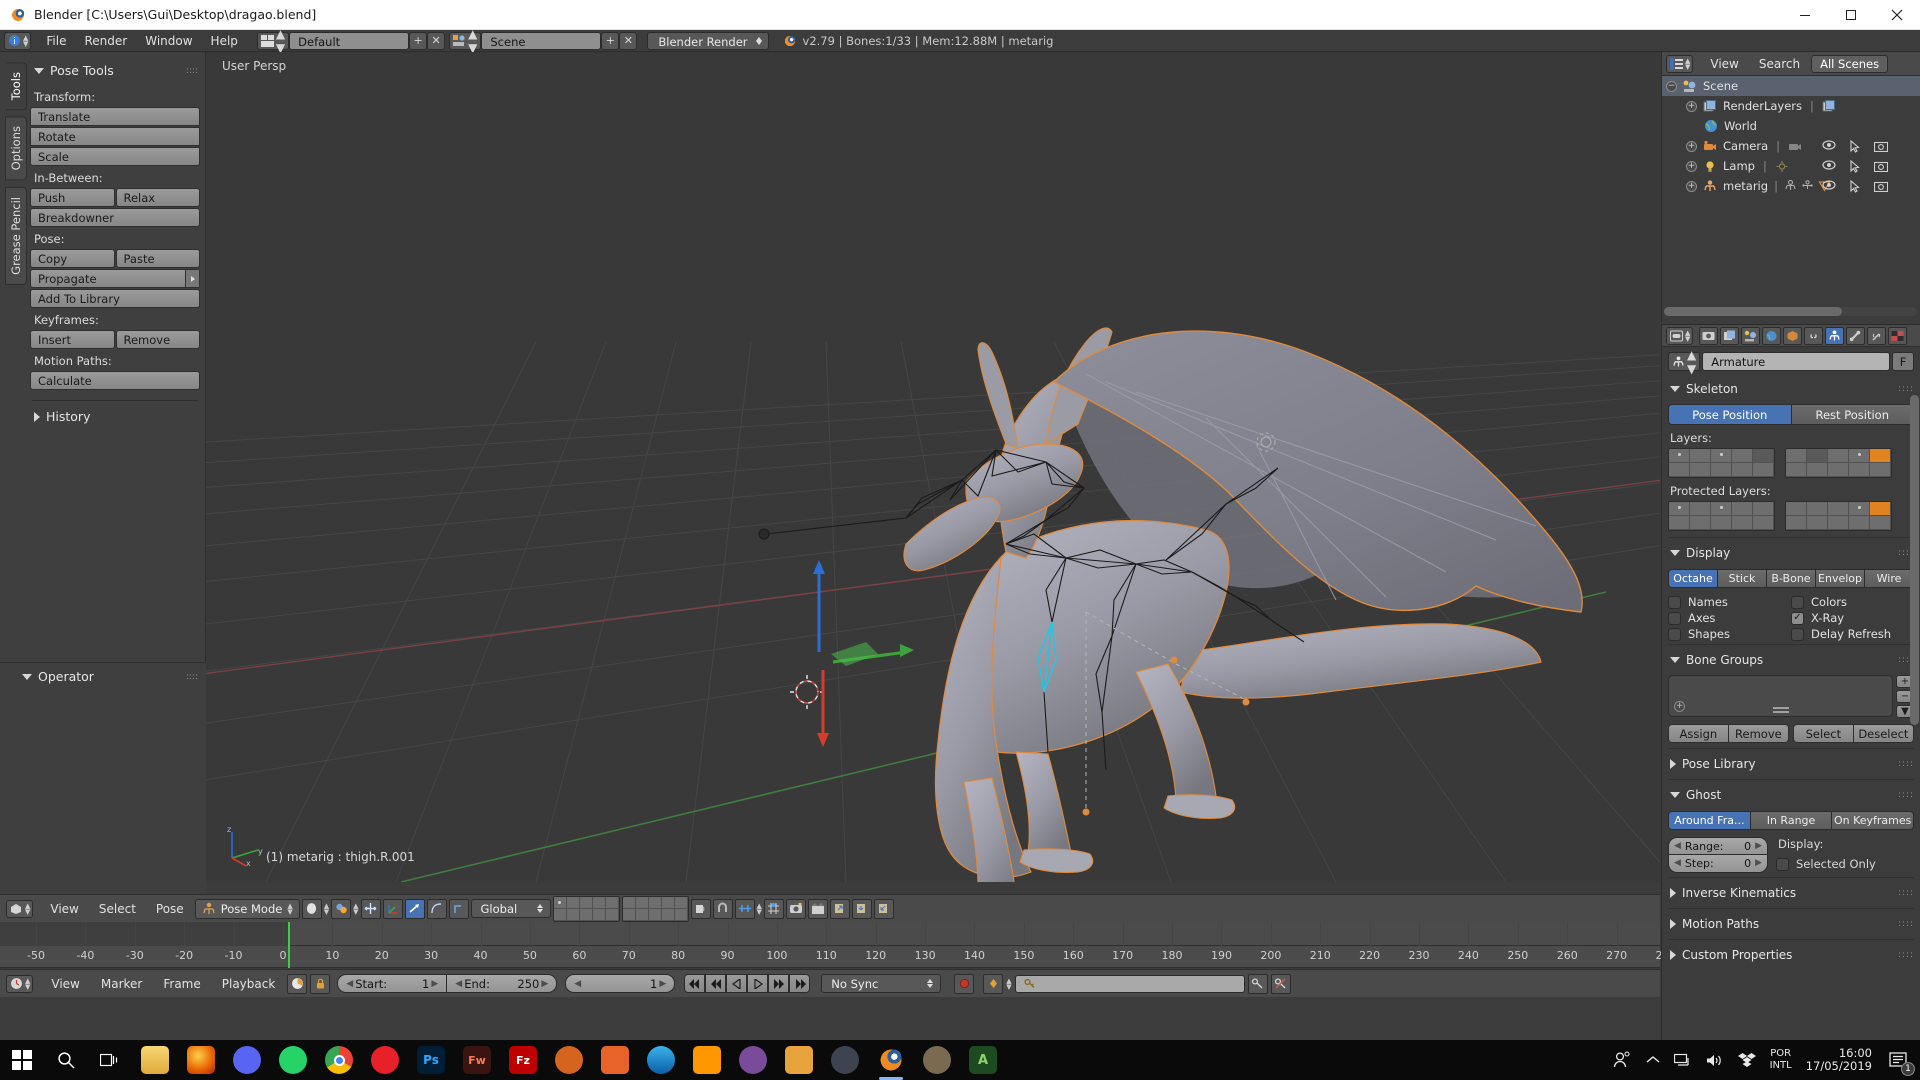 The image size is (1920, 1080). I want to click on checkbox-axes: Axes, so click(1729, 618).